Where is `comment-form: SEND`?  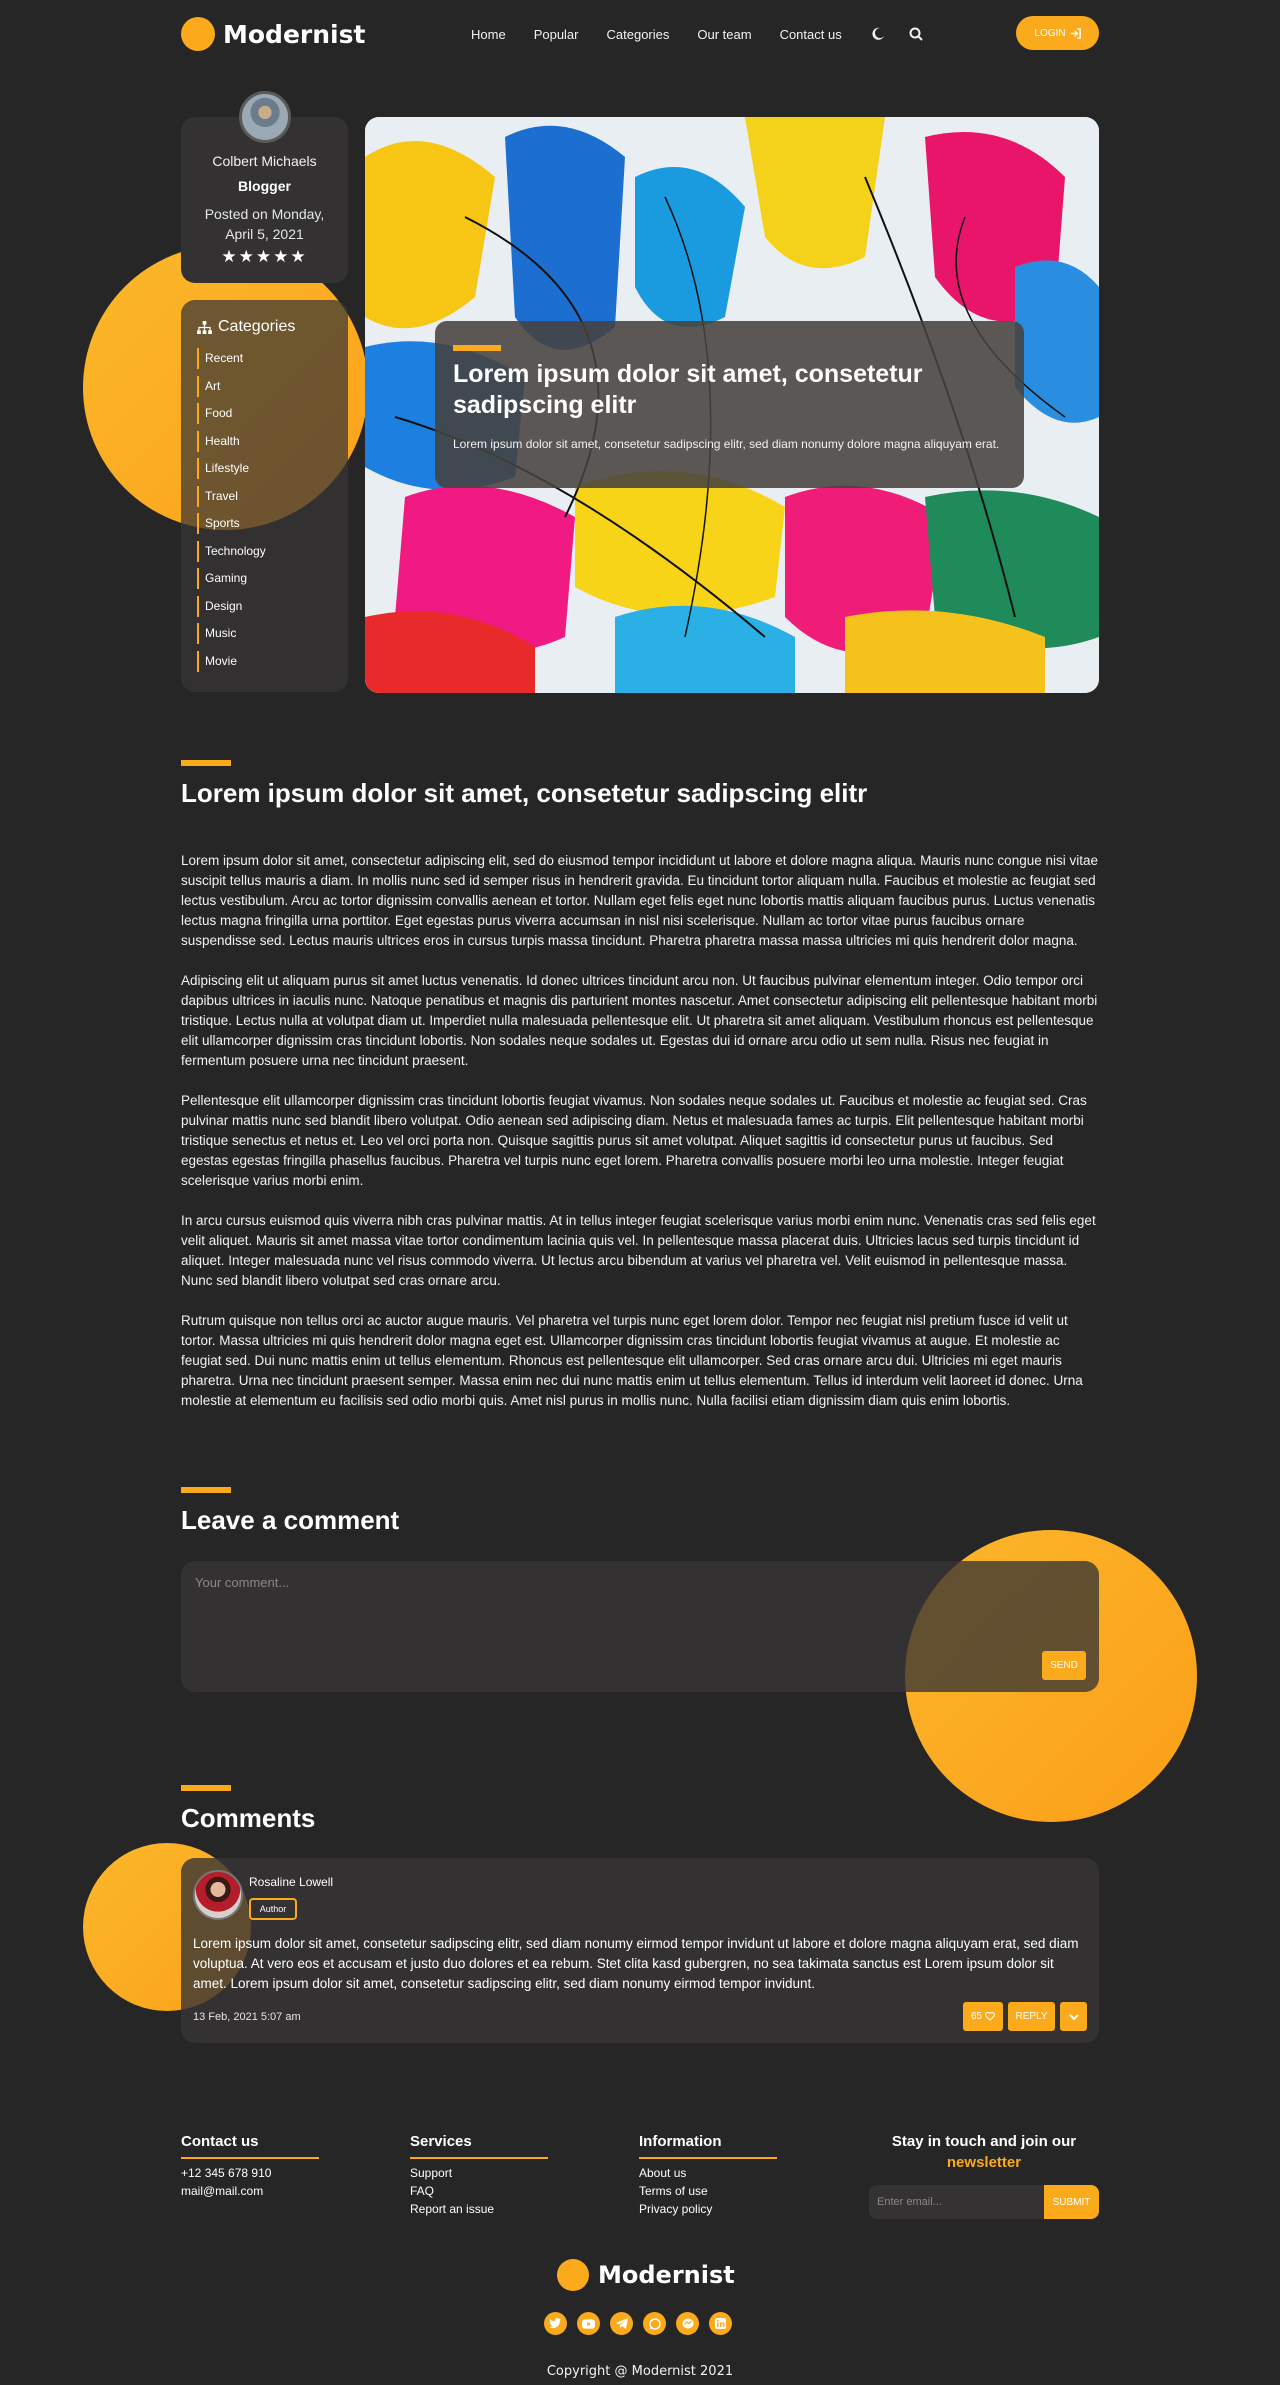 comment-form: SEND is located at coordinates (640, 1626).